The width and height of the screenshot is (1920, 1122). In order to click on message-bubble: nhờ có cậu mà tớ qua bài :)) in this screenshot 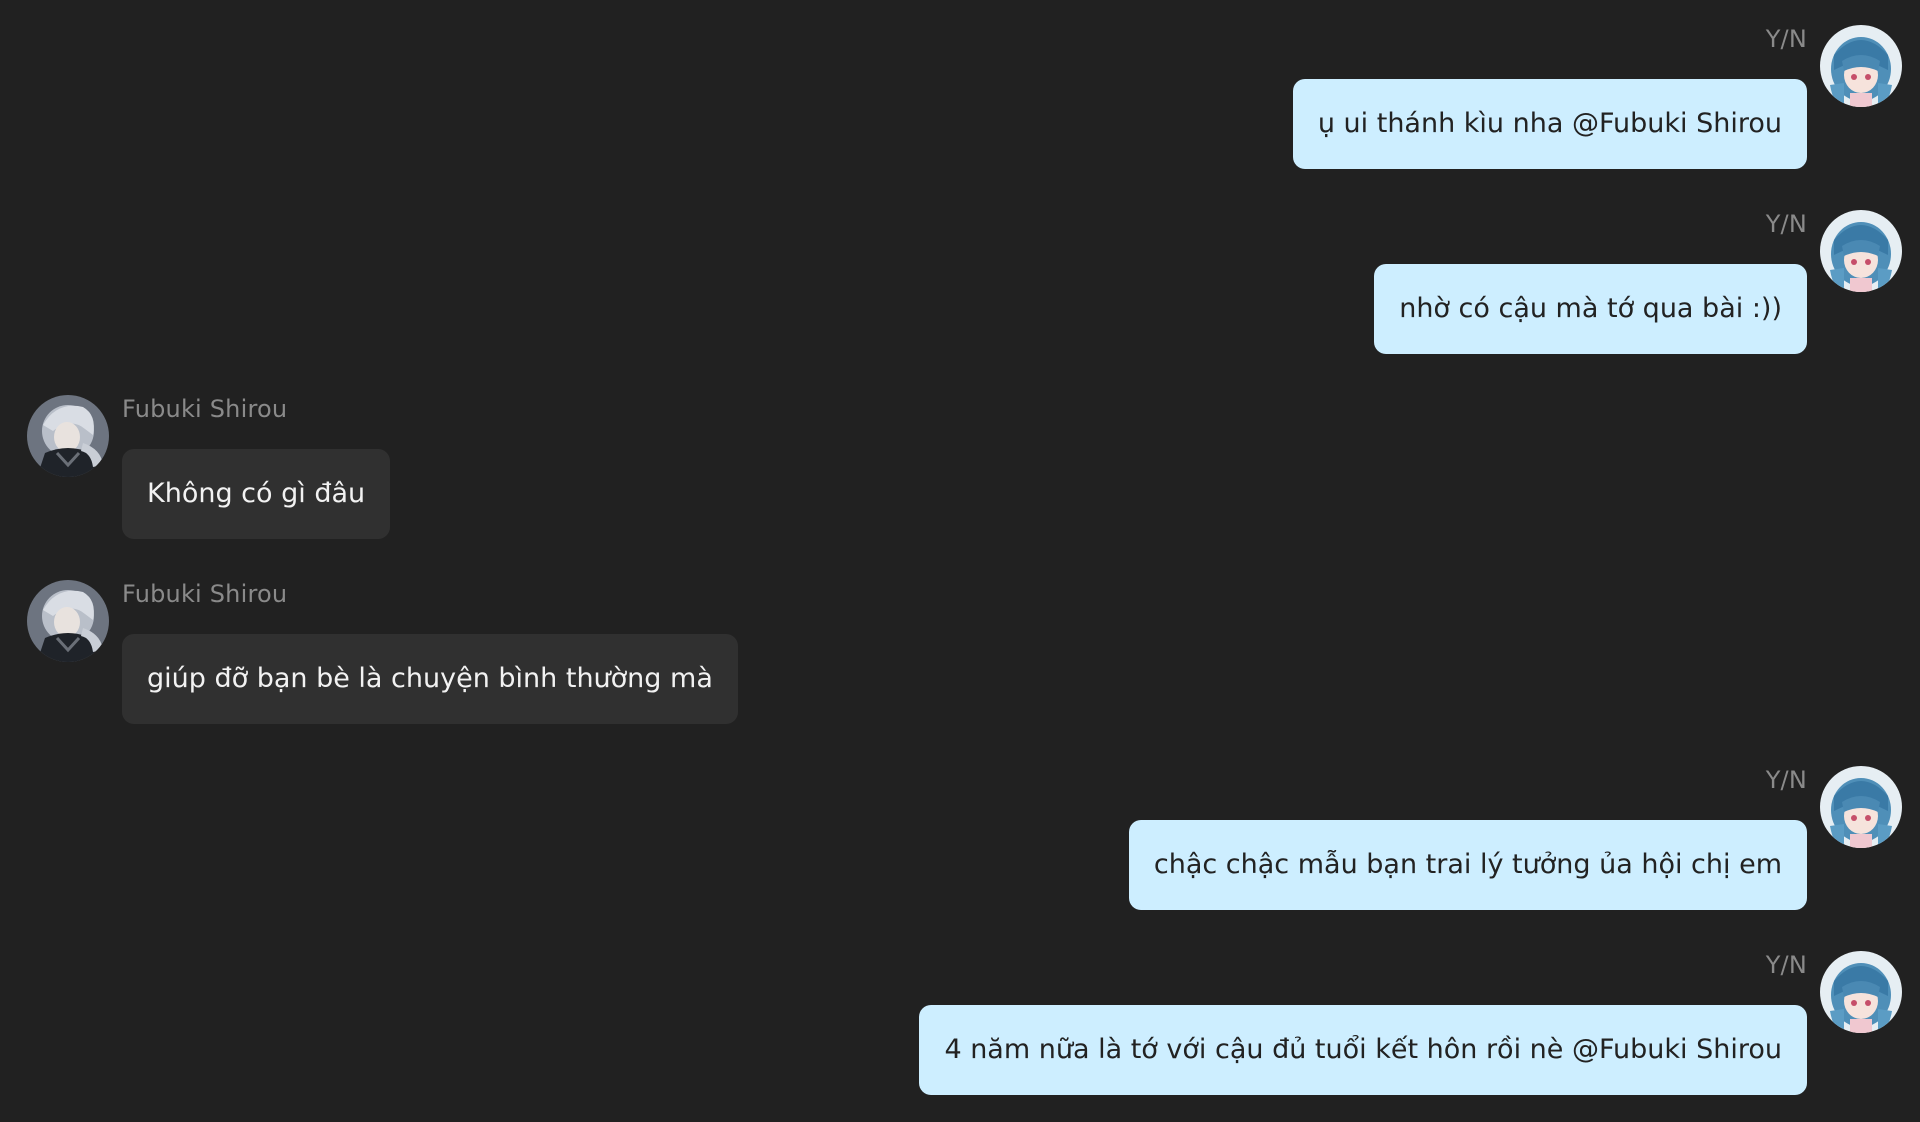, I will do `click(1590, 309)`.